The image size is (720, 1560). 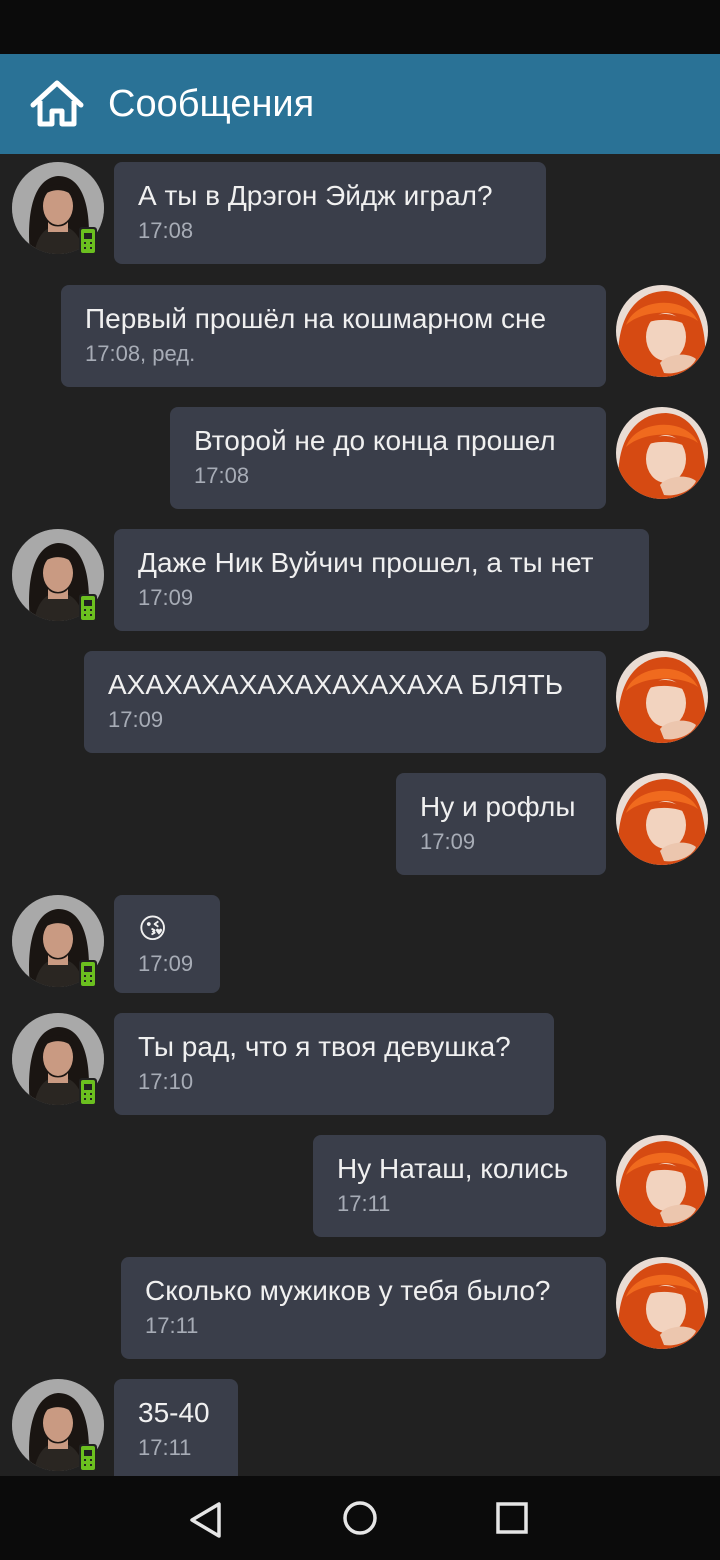 What do you see at coordinates (501, 824) in the screenshot?
I see `message-bubble: Ну и рофлы 17:09` at bounding box center [501, 824].